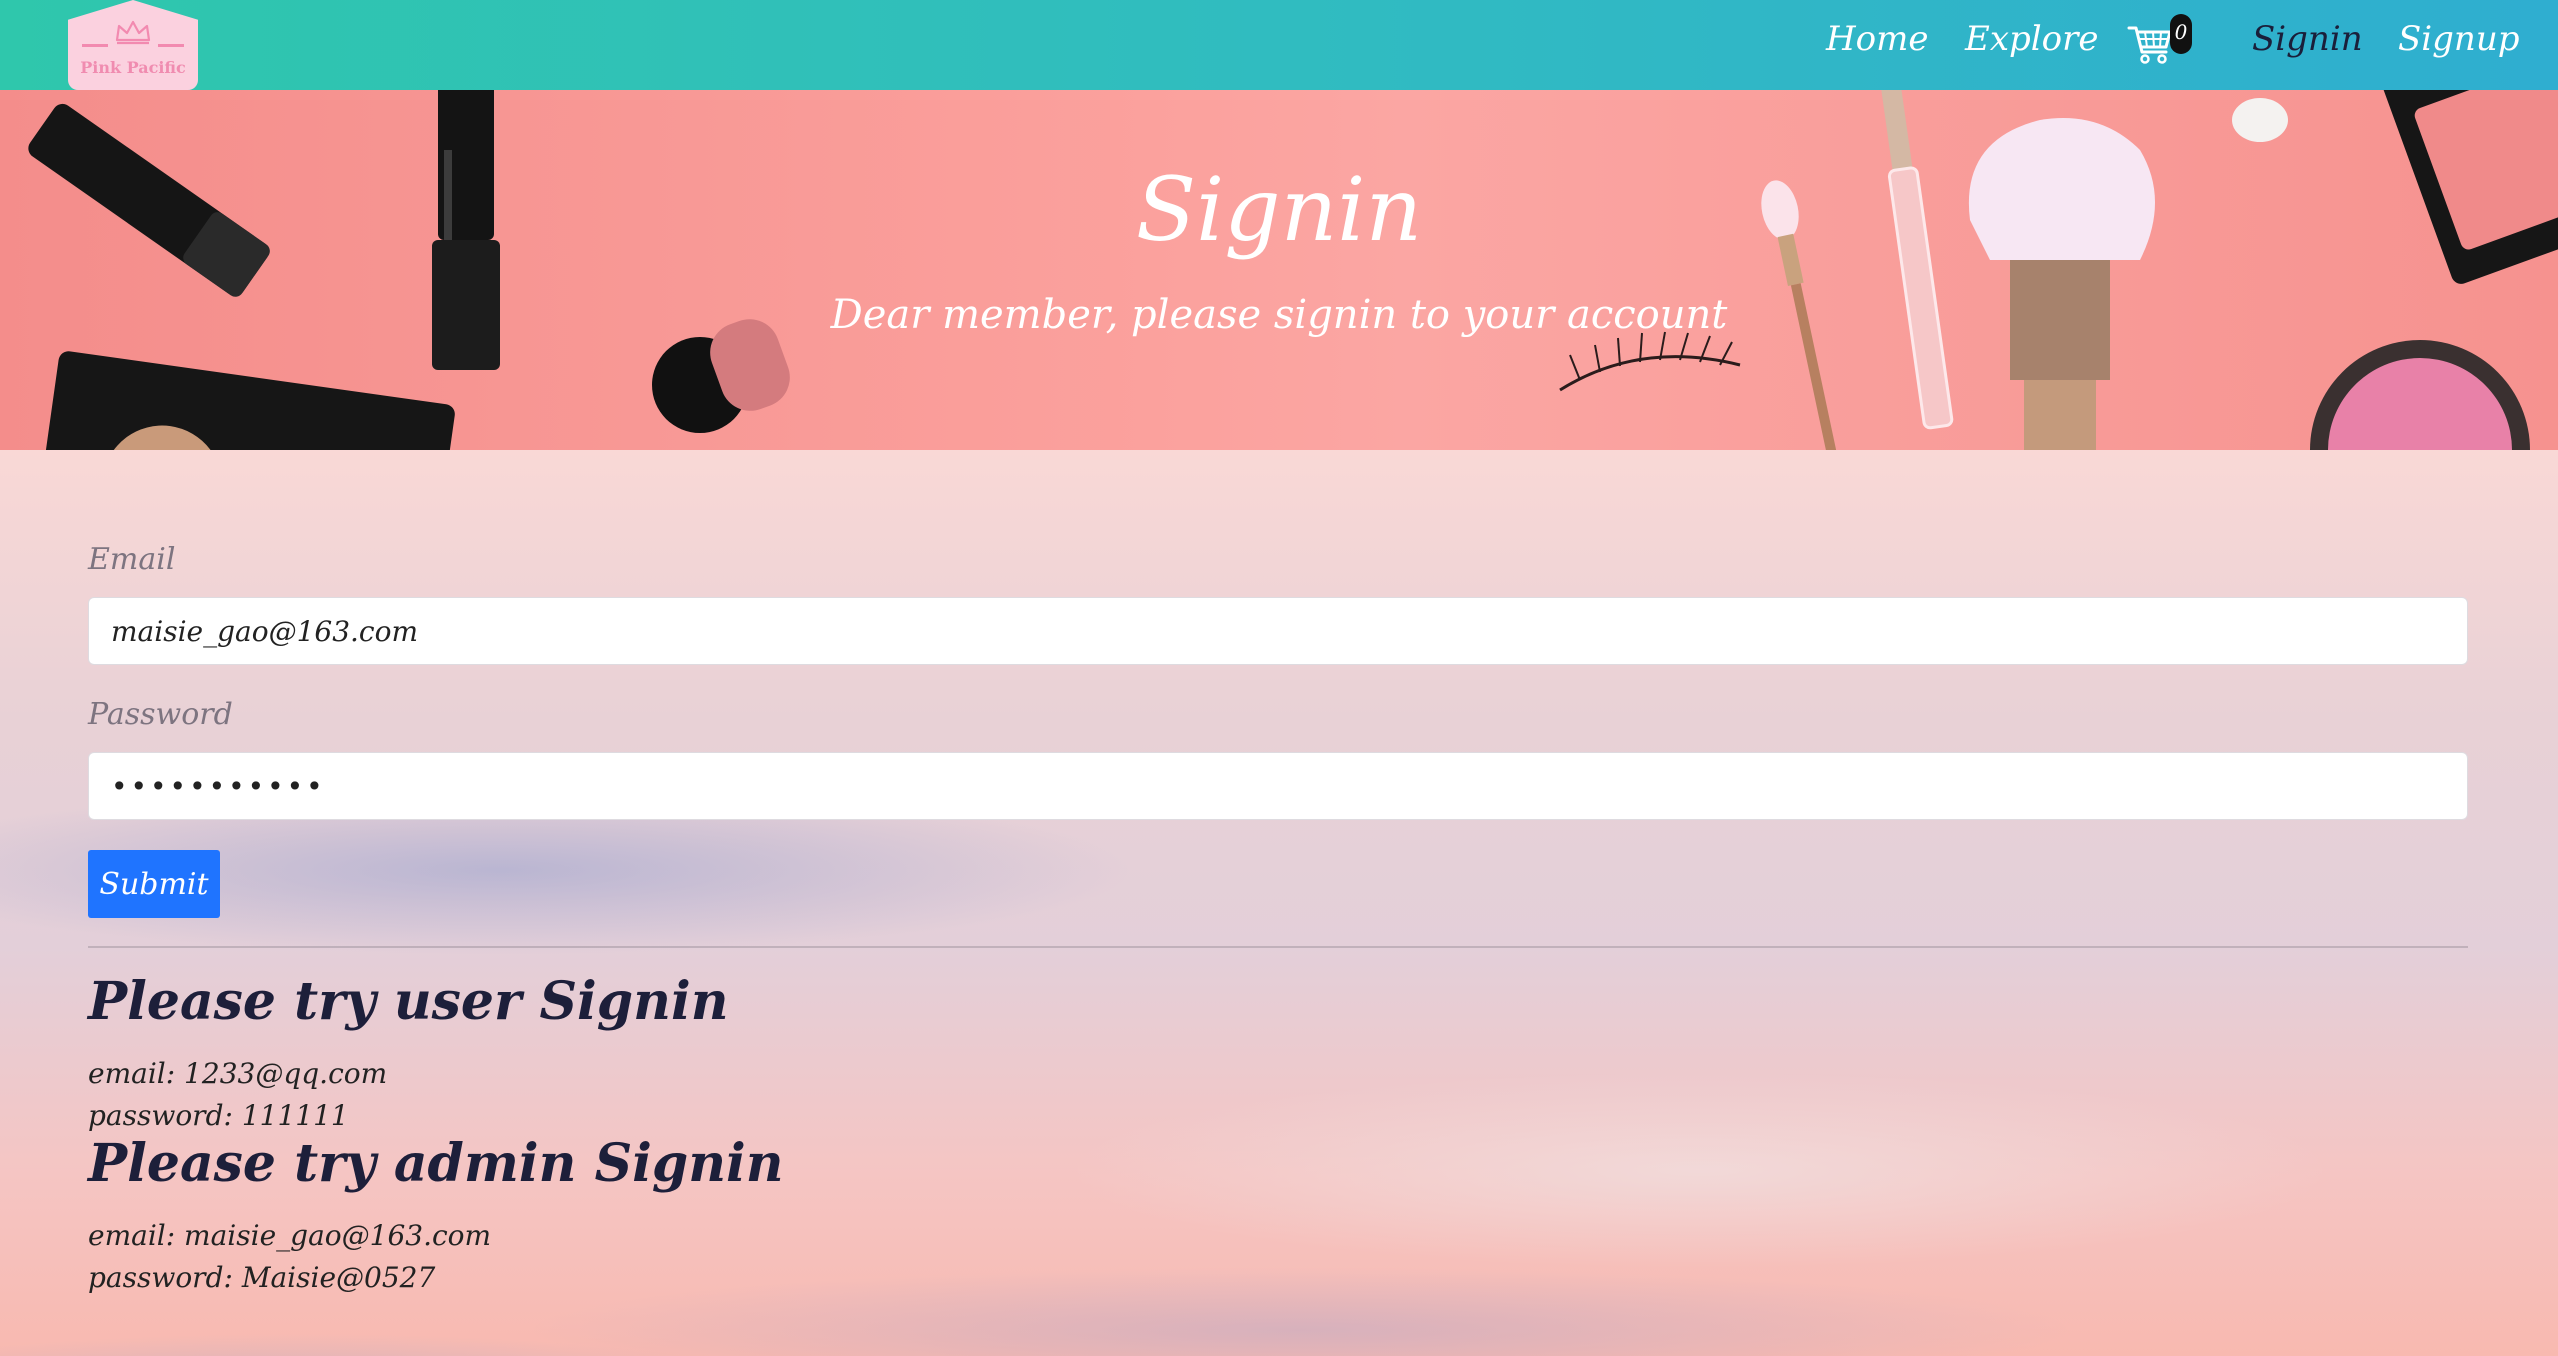 This screenshot has height=1356, width=2558. What do you see at coordinates (132, 559) in the screenshot?
I see `email-label: Email` at bounding box center [132, 559].